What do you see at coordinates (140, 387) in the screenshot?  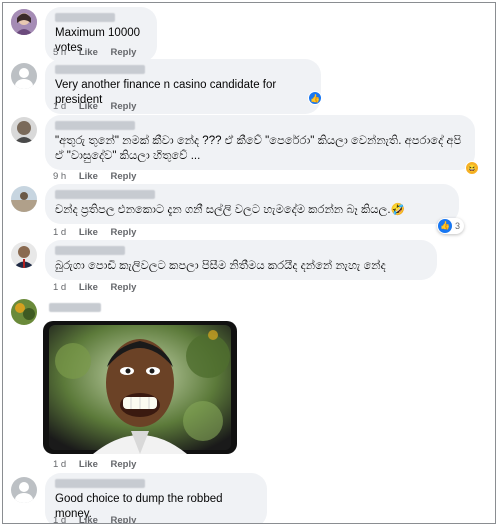 I see `caricature-image` at bounding box center [140, 387].